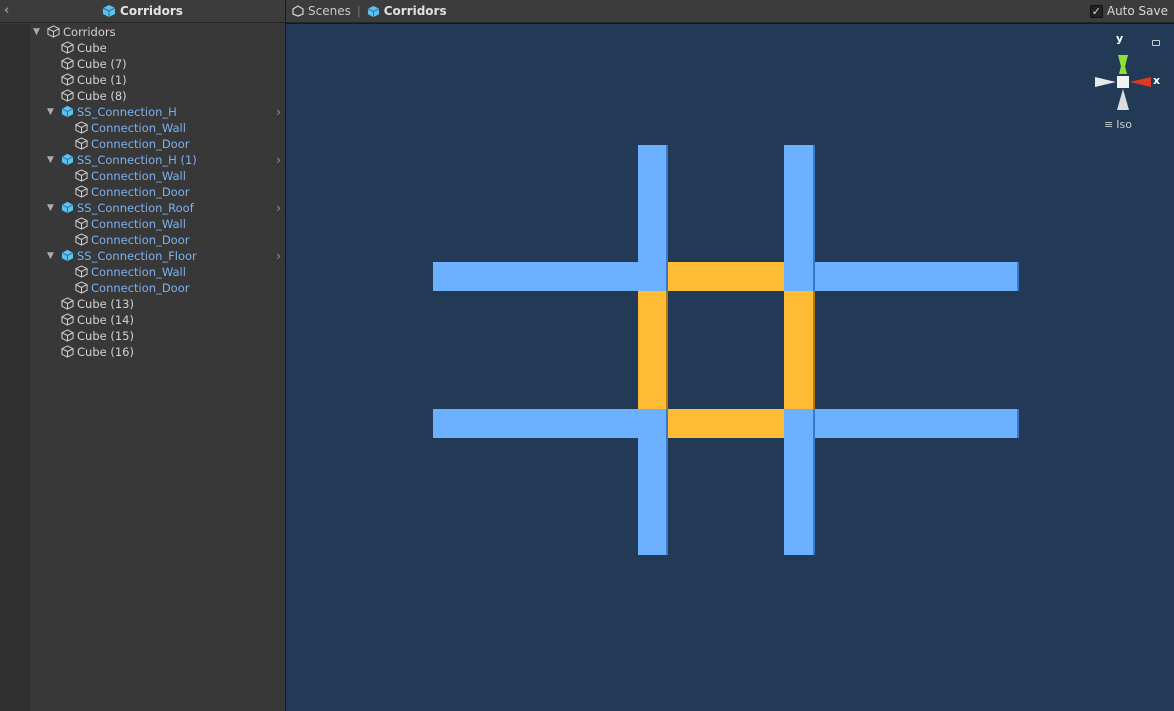  I want to click on hierarchy-item: ▼ SS_Connection_Roof ›, so click(157, 208).